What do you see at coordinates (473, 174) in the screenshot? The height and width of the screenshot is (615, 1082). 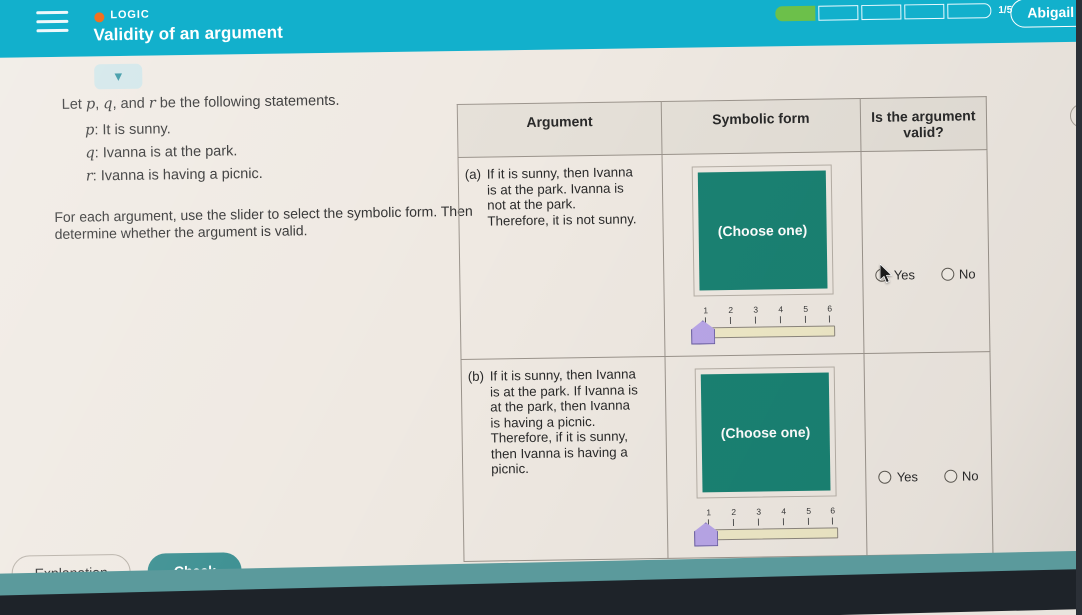 I see `row-tag-a: (a)` at bounding box center [473, 174].